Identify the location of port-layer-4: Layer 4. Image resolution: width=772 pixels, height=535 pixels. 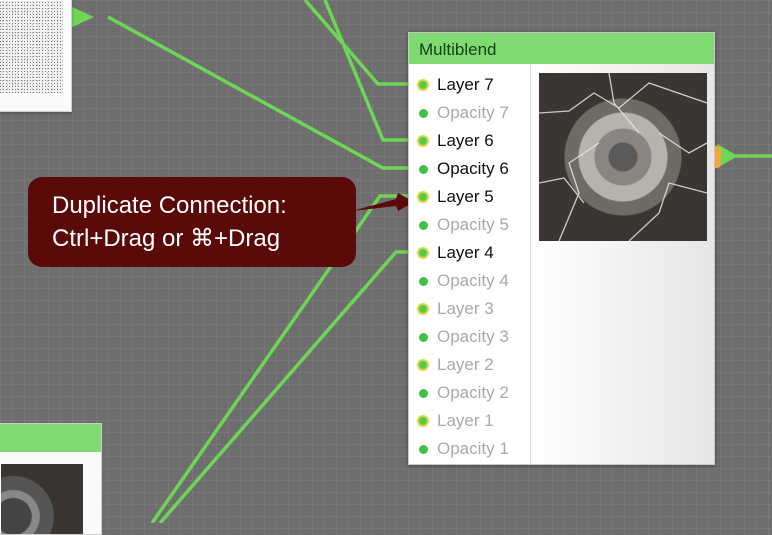
(469, 253).